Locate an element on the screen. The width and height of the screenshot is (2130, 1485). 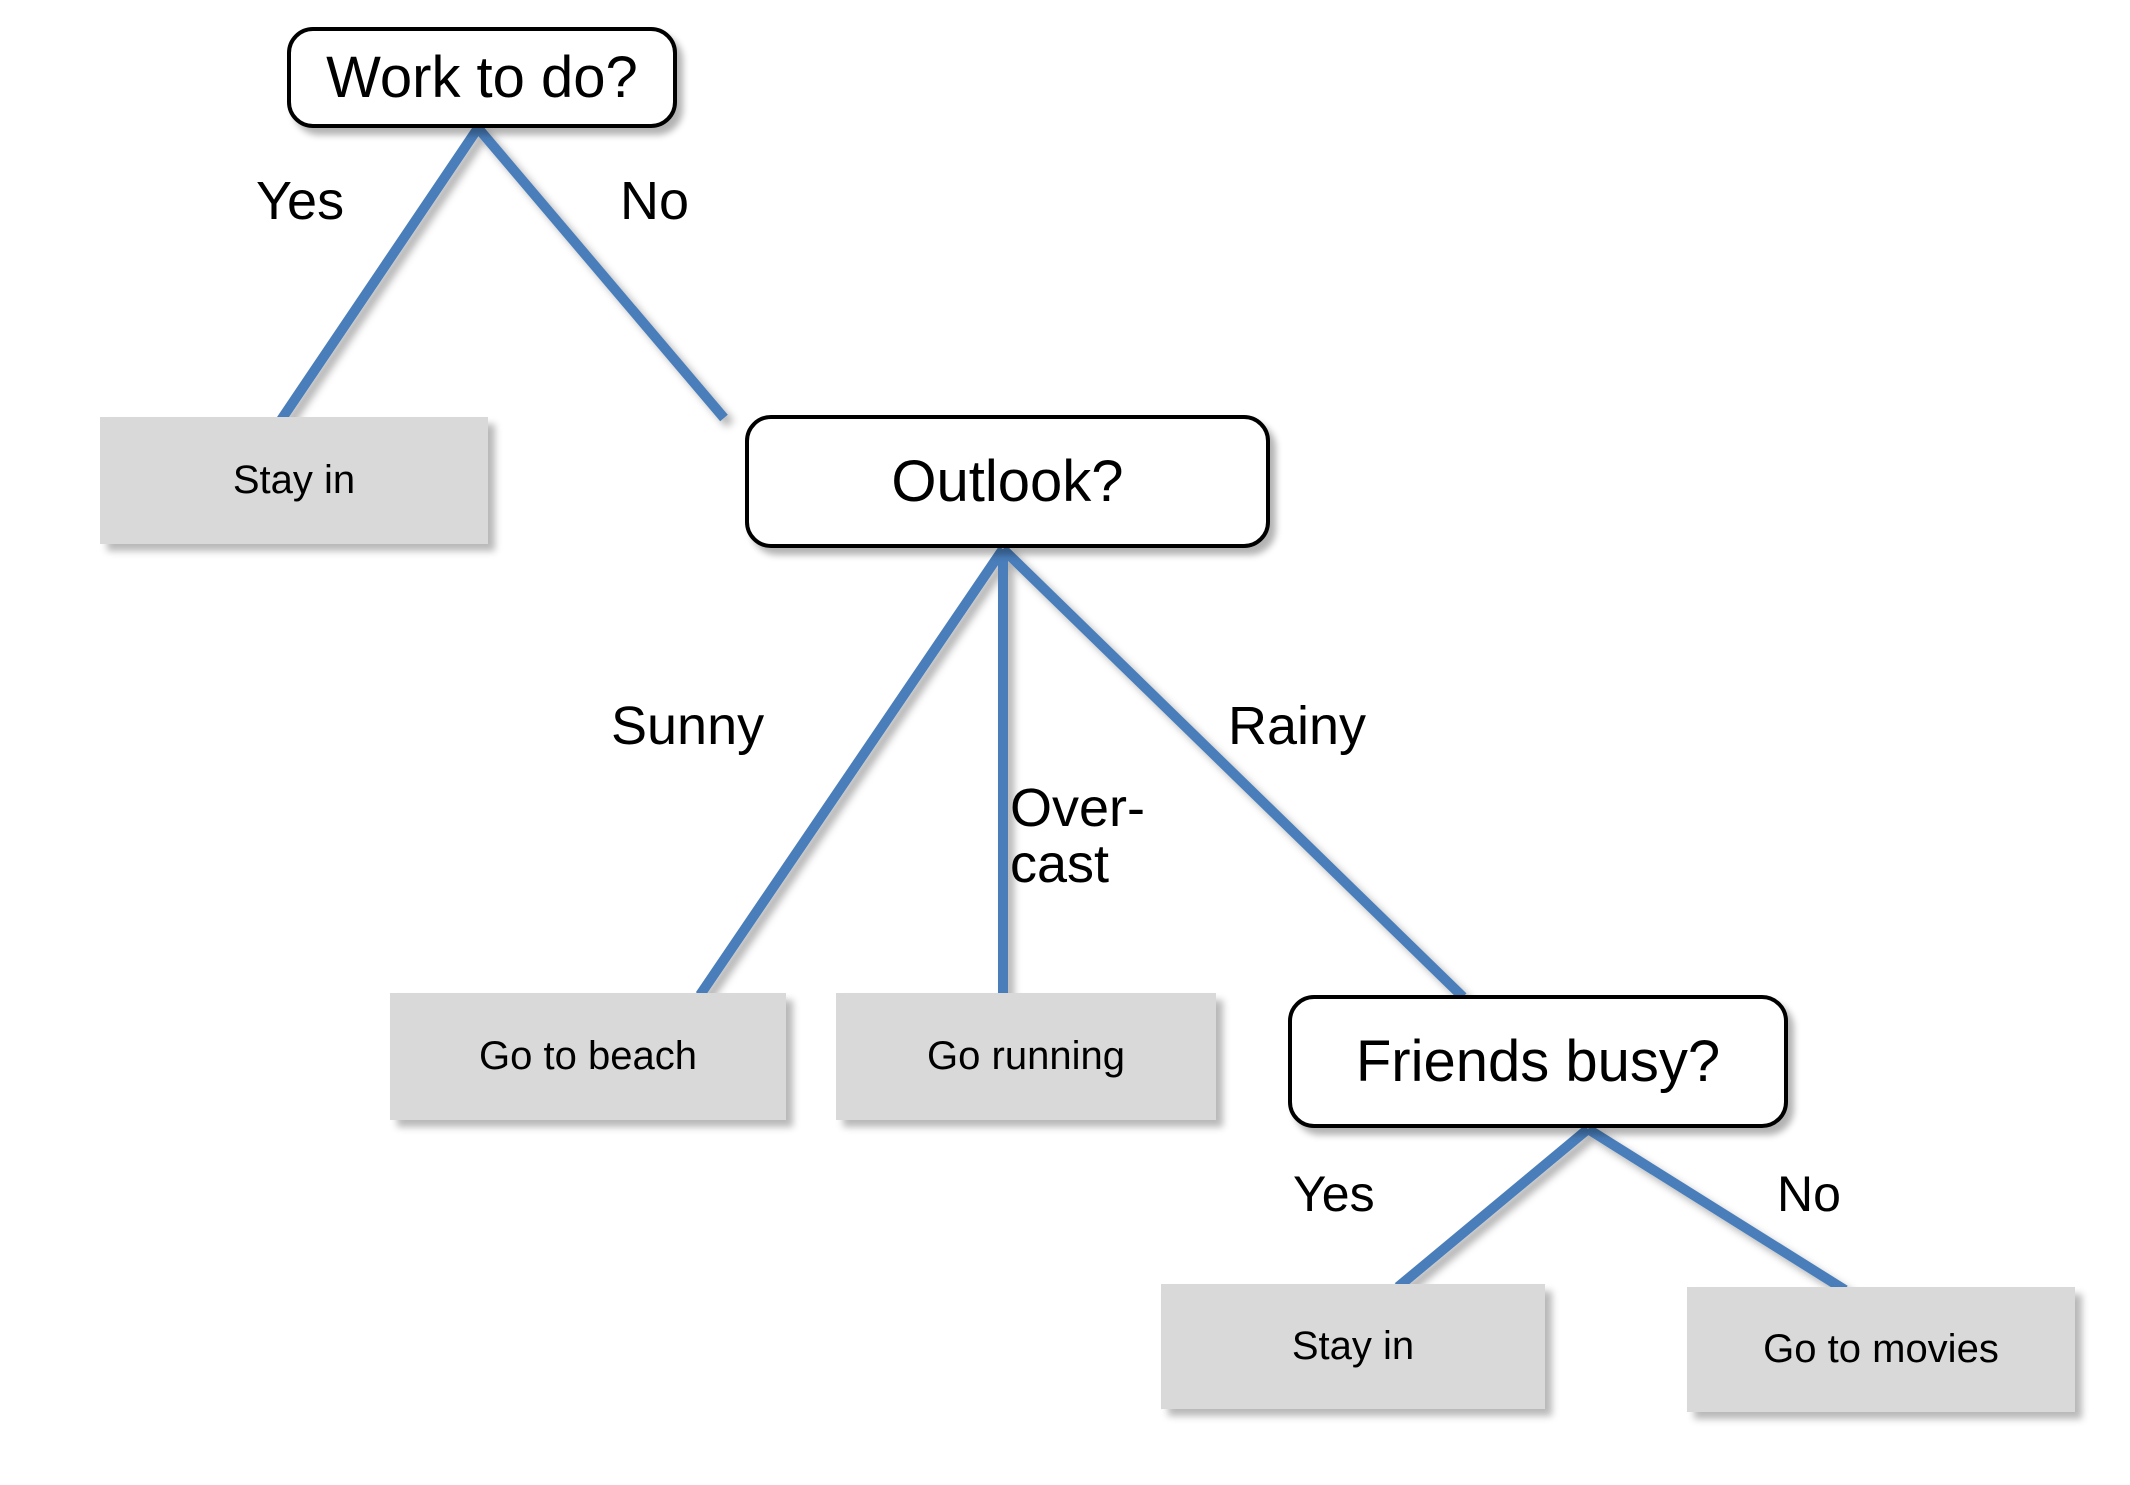
tree-node-stay_in_2: Stay in is located at coordinates (1353, 1346).